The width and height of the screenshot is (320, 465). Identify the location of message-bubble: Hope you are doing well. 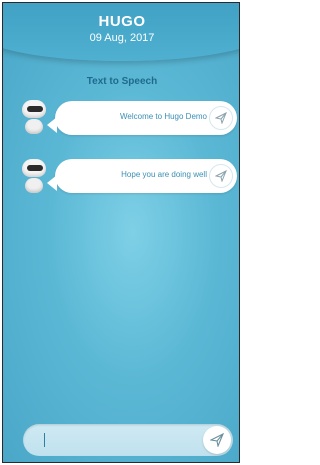
(142, 176).